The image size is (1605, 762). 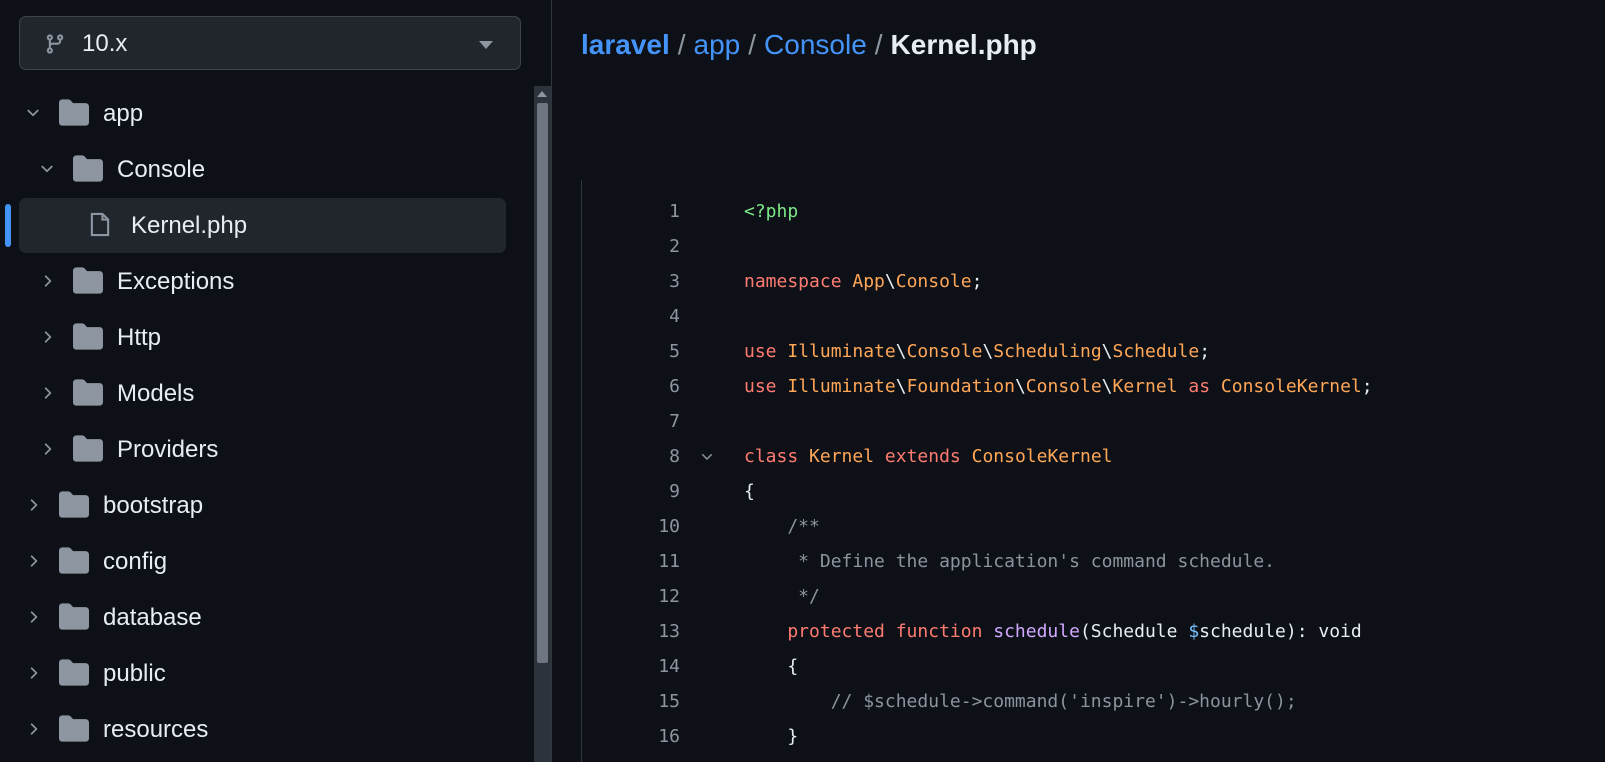 What do you see at coordinates (262, 281) in the screenshot?
I see `tree-item-exceptions: Exceptions` at bounding box center [262, 281].